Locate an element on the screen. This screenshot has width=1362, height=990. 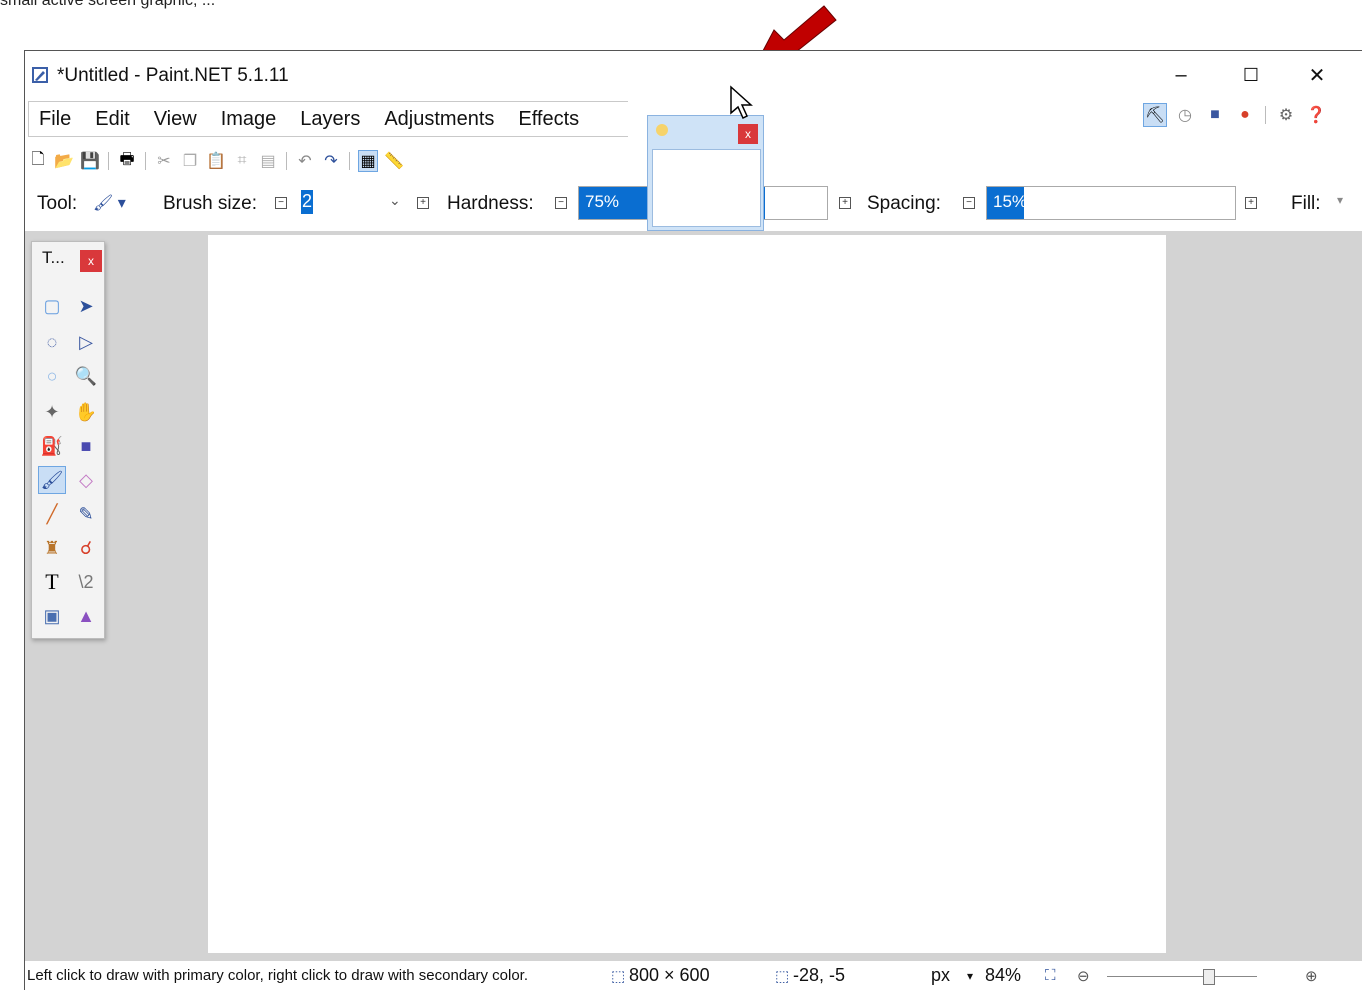
ellipse-select-icon: ○ is located at coordinates (52, 376).